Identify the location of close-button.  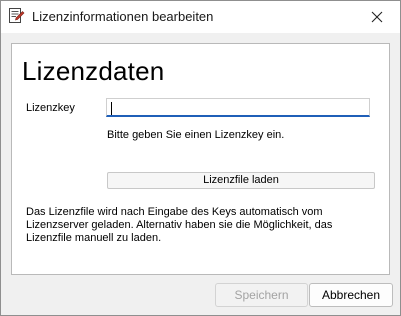
(377, 17).